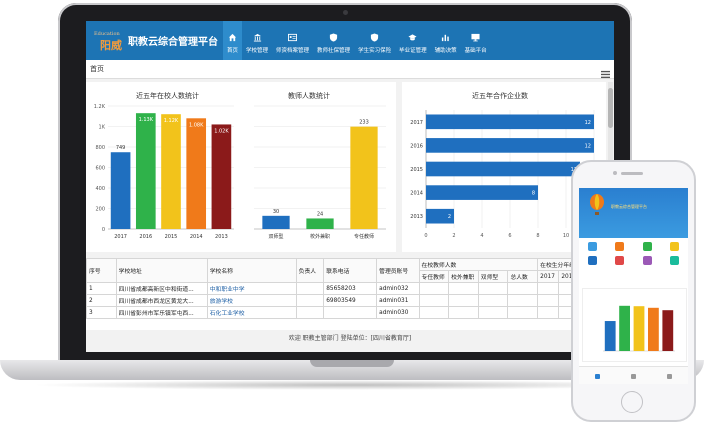 This screenshot has height=422, width=704. What do you see at coordinates (633, 213) in the screenshot?
I see `phone-banner: 职教云综合管理平台` at bounding box center [633, 213].